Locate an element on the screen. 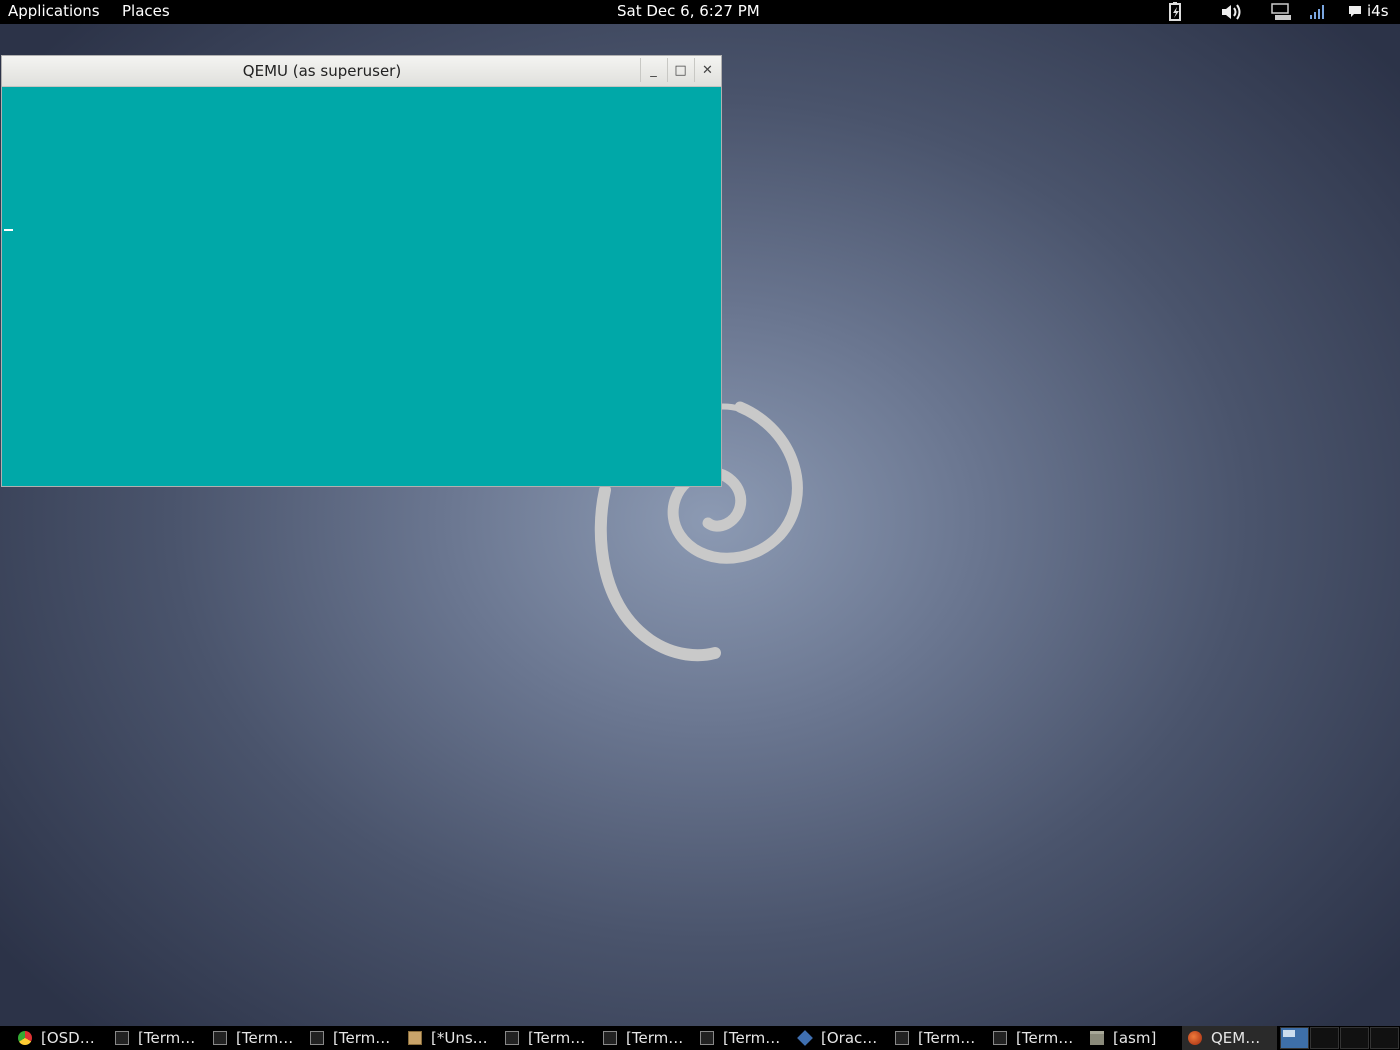  minimize-button: _ is located at coordinates (653, 70).